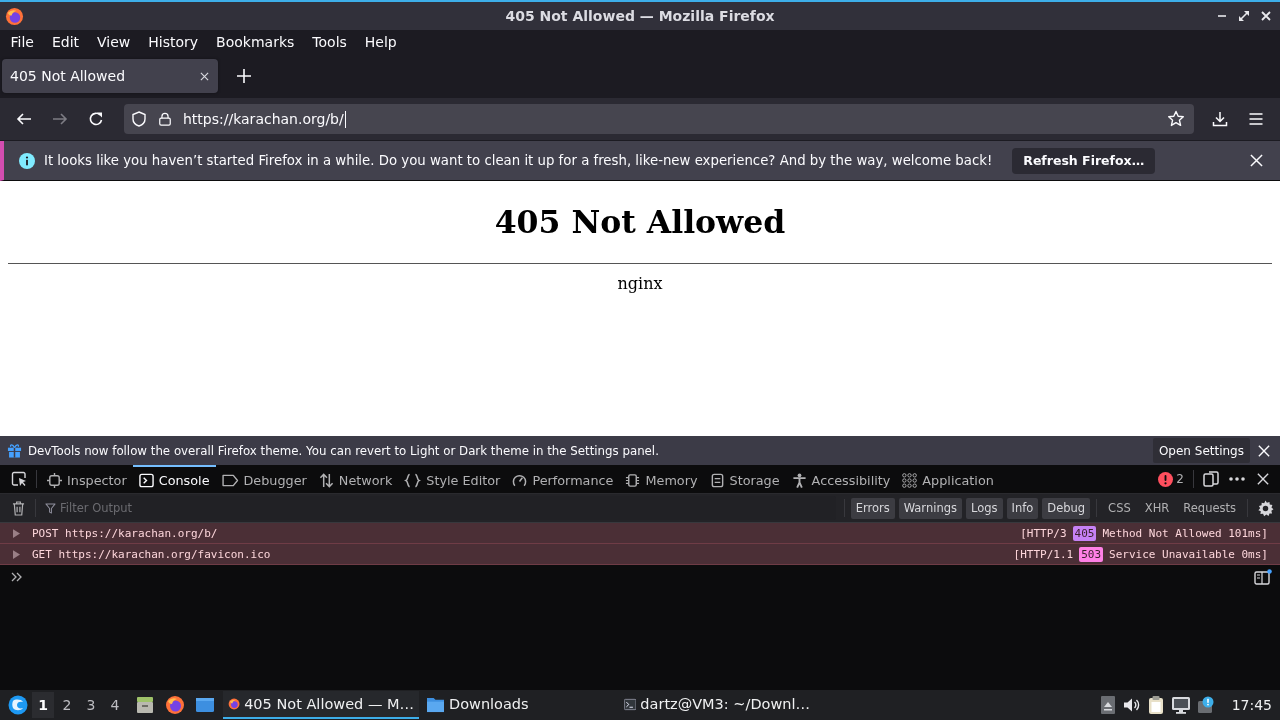 The image size is (1280, 720). I want to click on devtools-tab: Debugger, so click(264, 479).